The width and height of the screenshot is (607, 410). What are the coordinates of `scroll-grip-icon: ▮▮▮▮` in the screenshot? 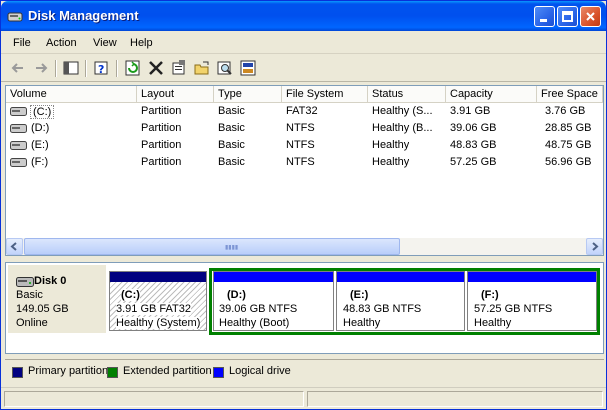 It's located at (232, 248).